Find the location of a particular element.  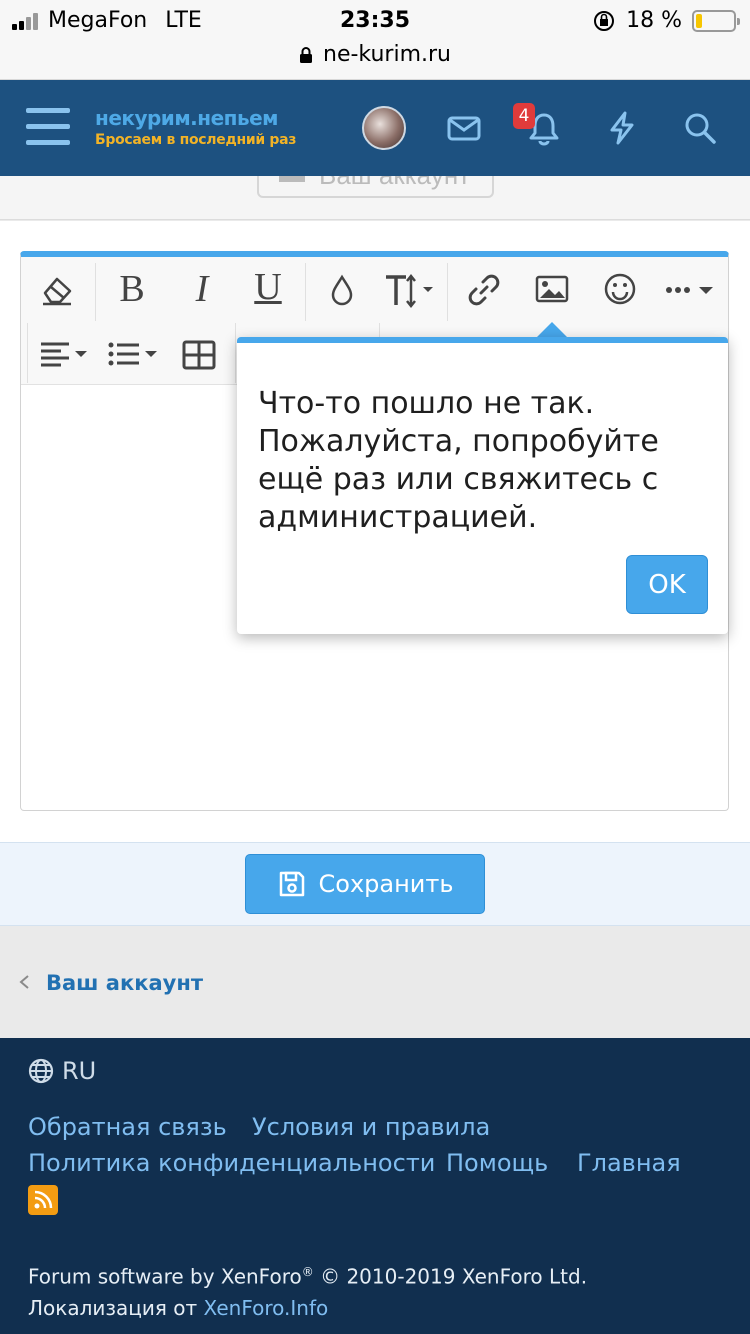

url-bar: ne-kurim.ru is located at coordinates (375, 54).